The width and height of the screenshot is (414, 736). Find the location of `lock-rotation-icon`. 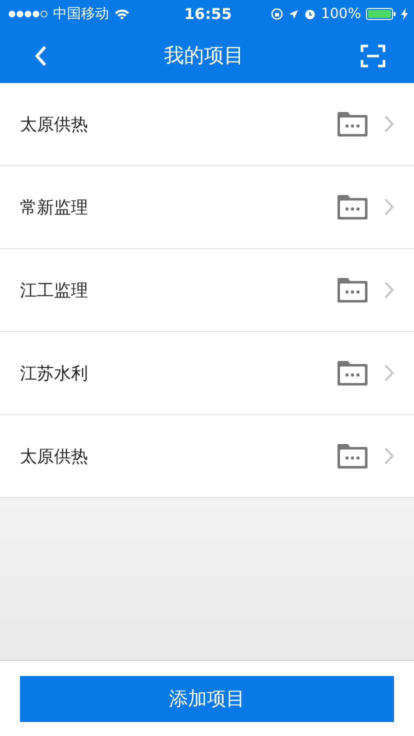

lock-rotation-icon is located at coordinates (276, 14).